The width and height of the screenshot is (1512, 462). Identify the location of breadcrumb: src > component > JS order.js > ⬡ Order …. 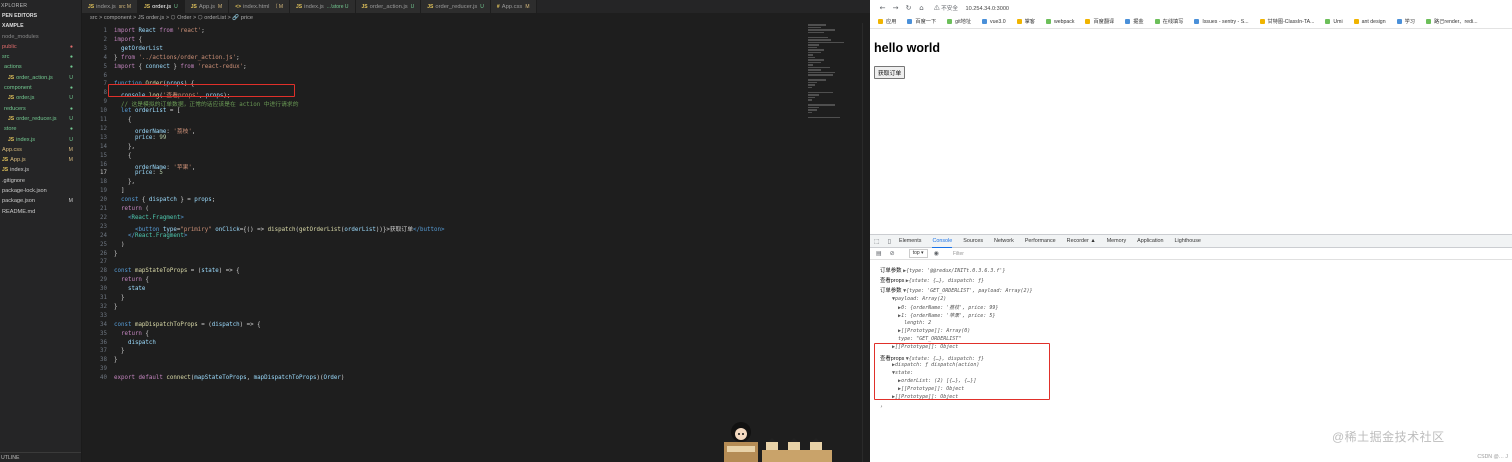
(476, 18).